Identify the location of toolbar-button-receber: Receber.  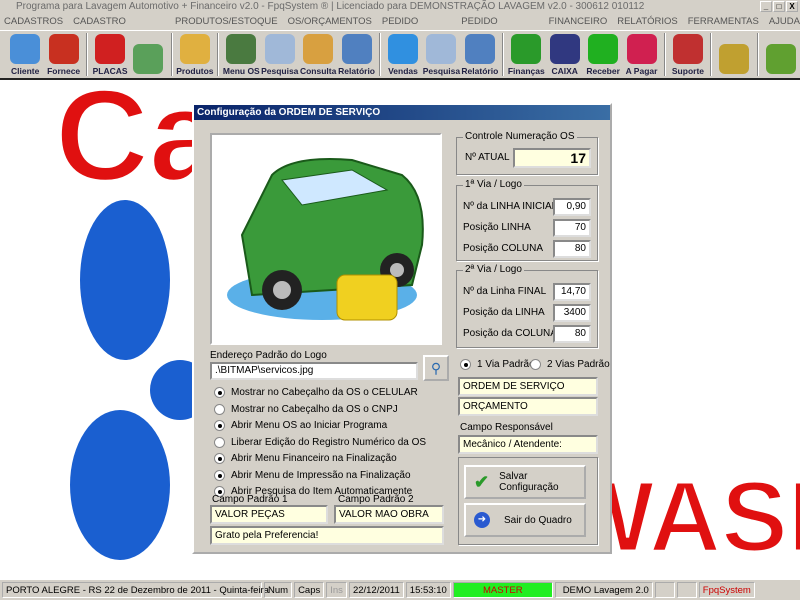
(603, 54).